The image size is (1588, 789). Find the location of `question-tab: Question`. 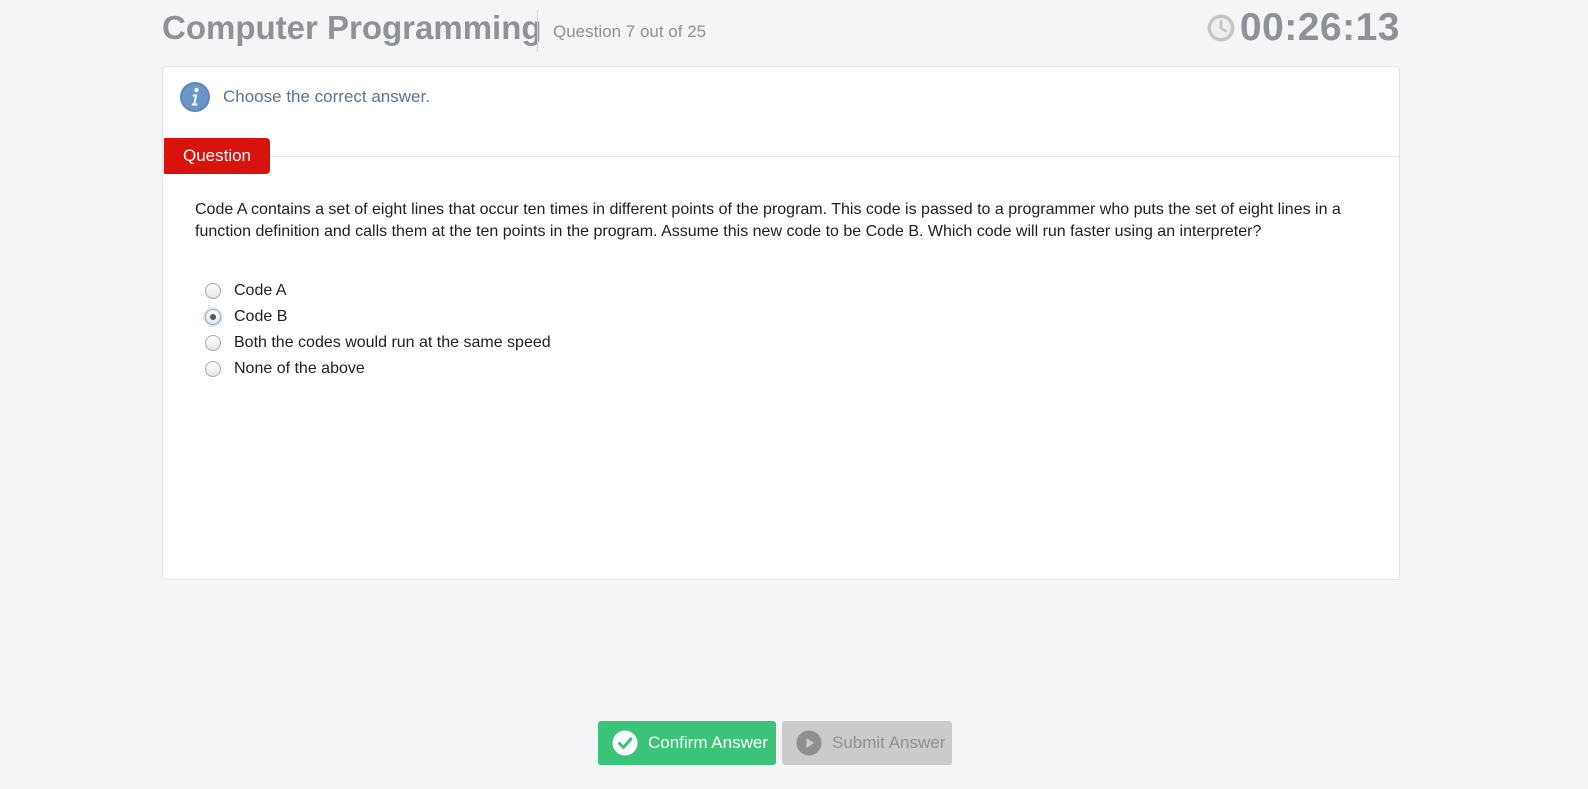

question-tab: Question is located at coordinates (217, 156).